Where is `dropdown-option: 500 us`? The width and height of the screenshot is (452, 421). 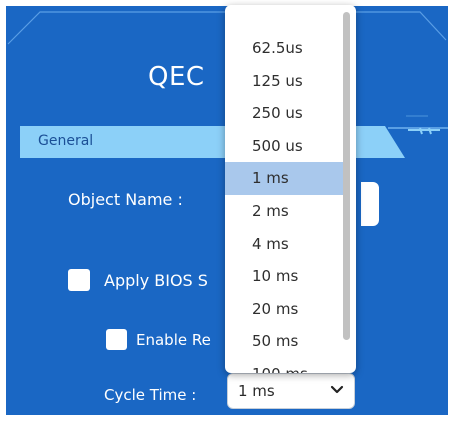
dropdown-option: 500 us is located at coordinates (285, 146).